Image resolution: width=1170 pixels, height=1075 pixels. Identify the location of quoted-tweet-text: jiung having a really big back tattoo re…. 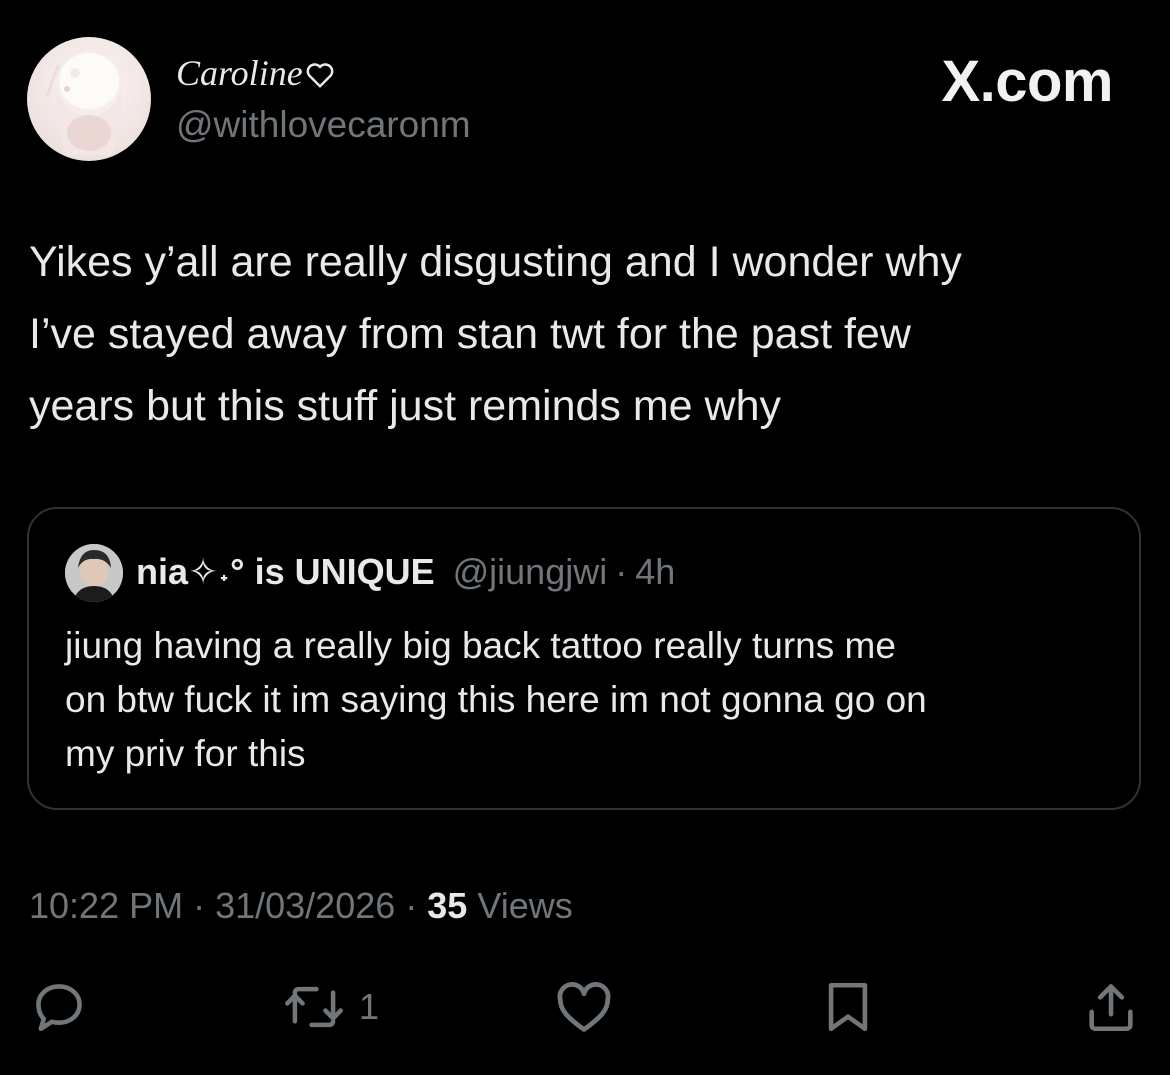
(496, 700).